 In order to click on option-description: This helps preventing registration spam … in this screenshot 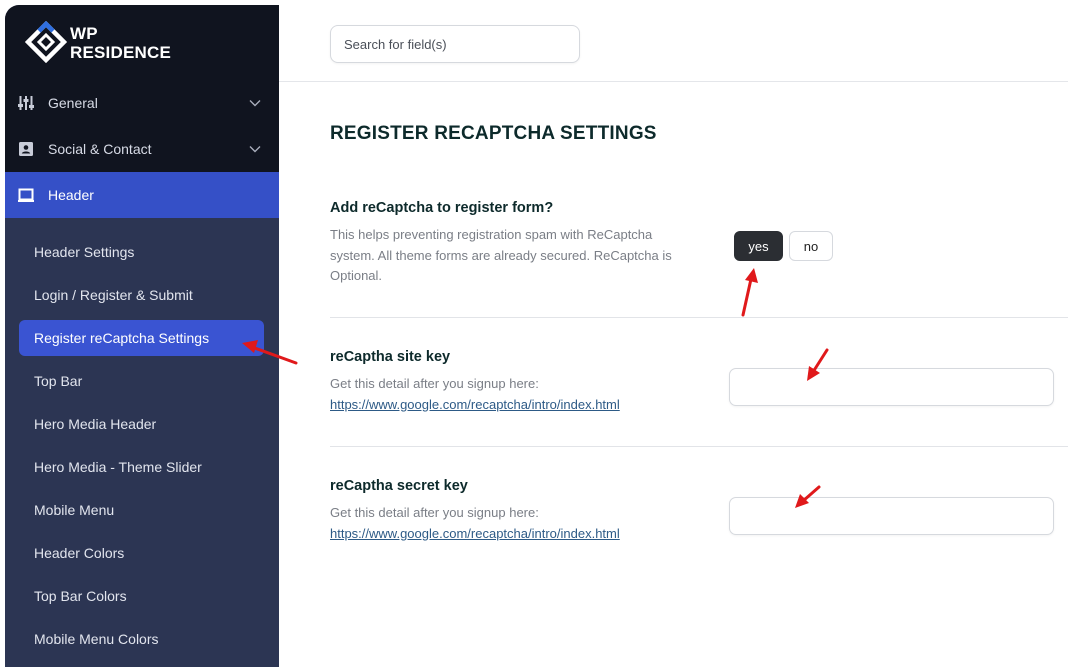, I will do `click(501, 255)`.